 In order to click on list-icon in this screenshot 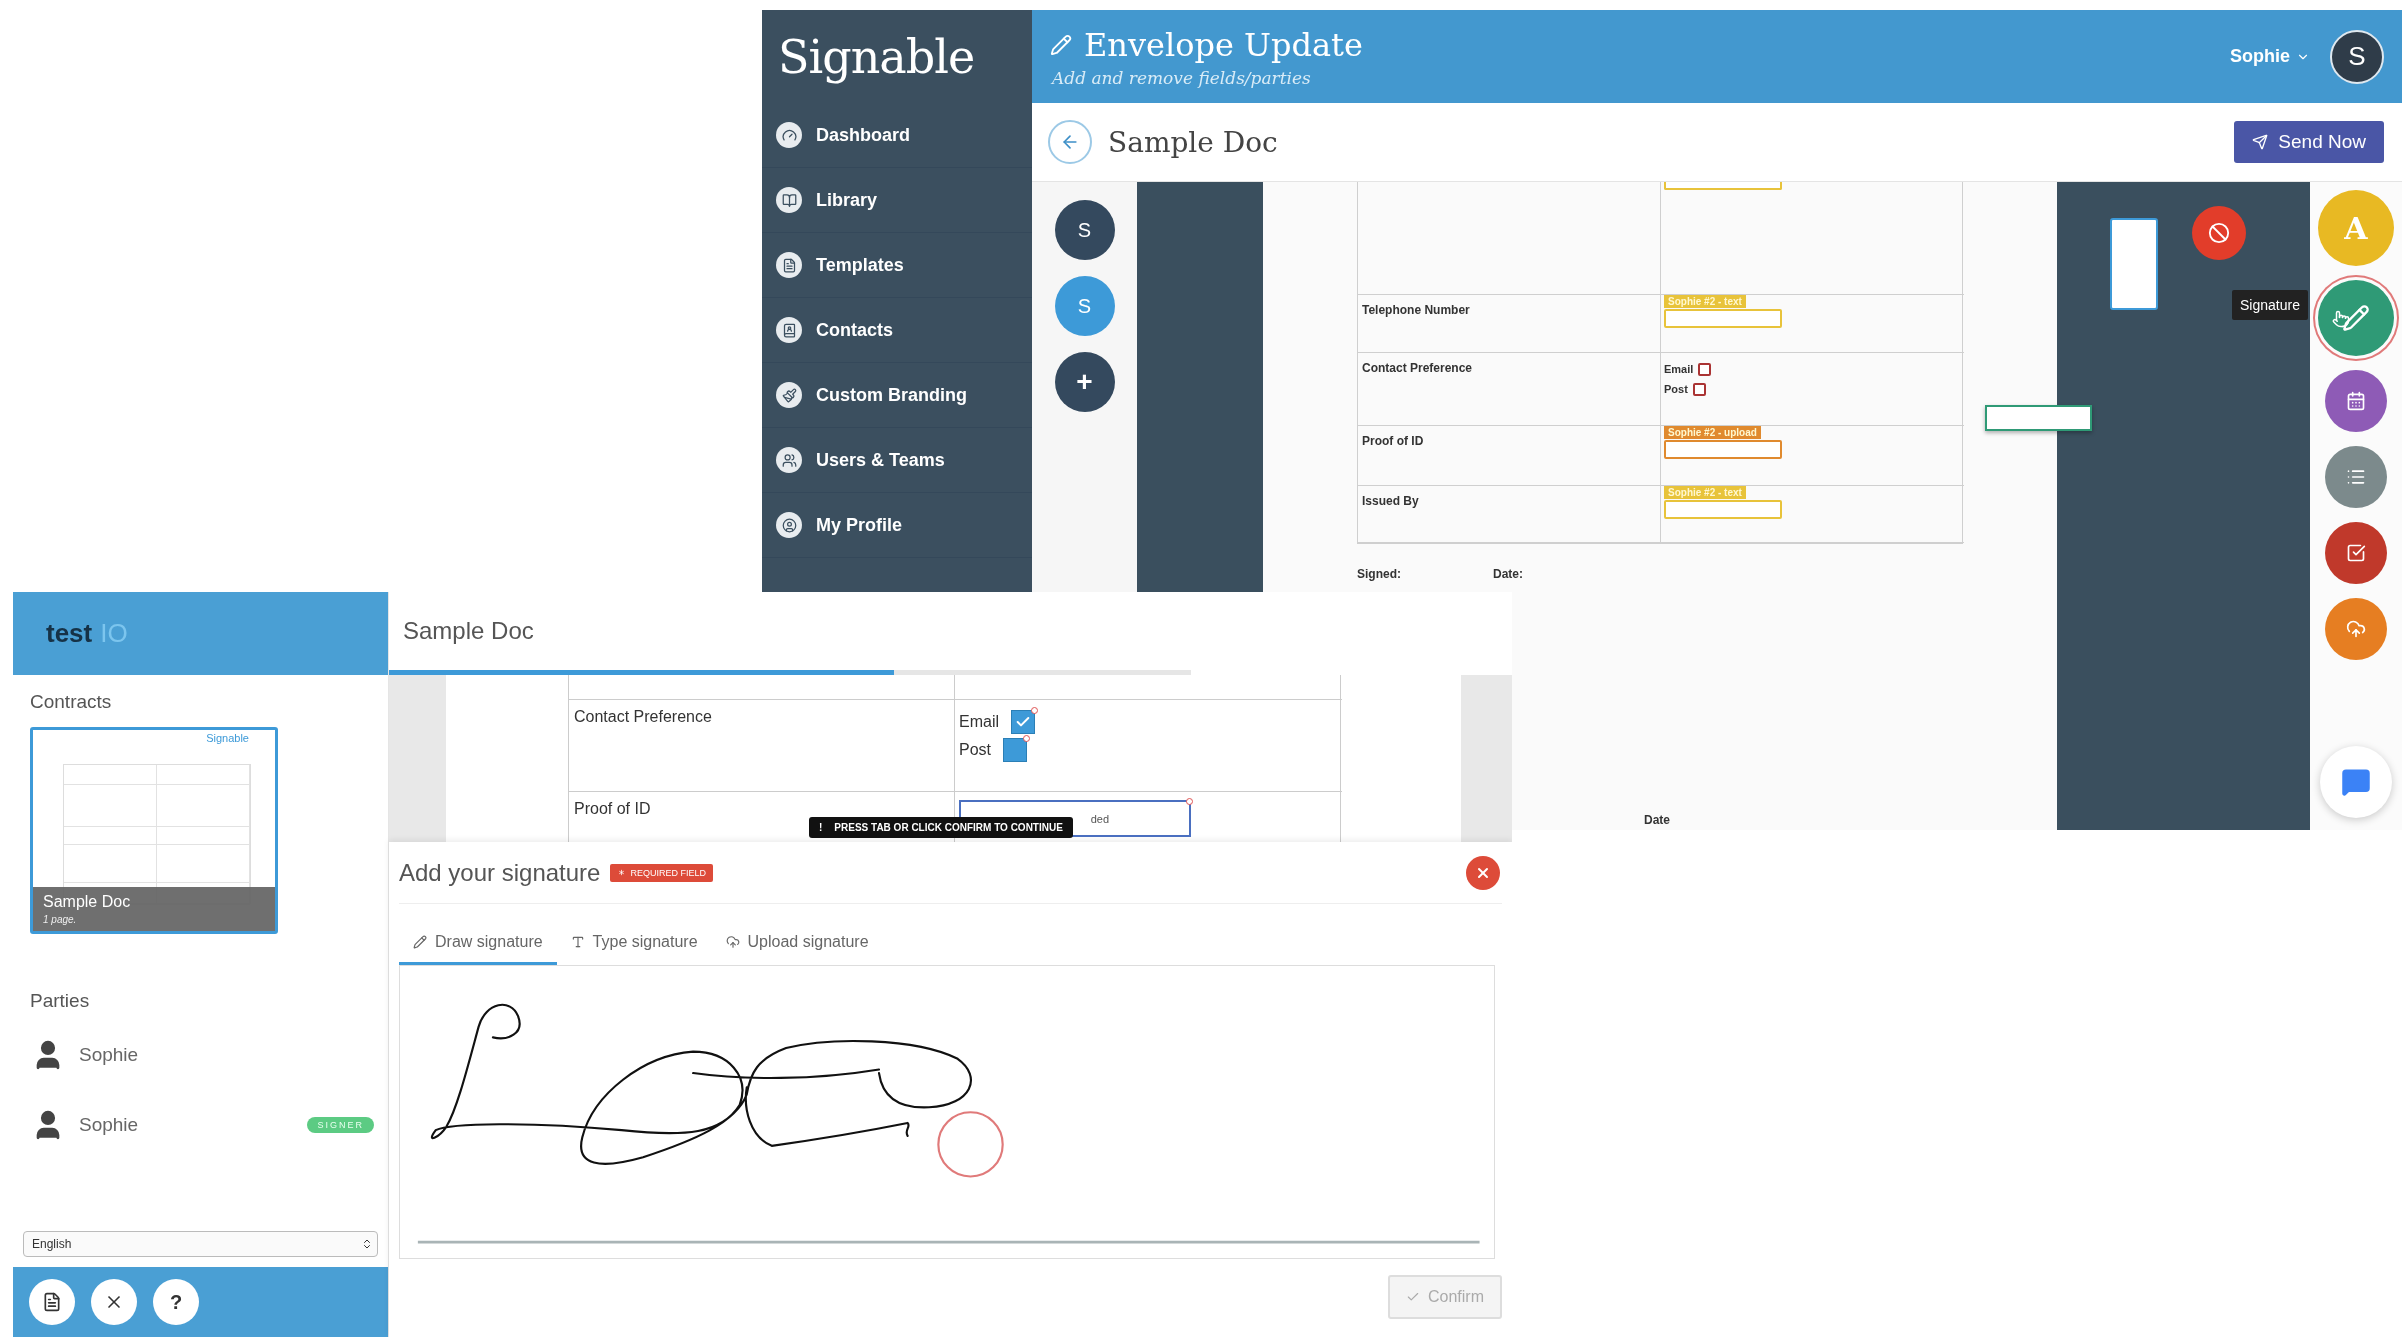, I will do `click(2356, 477)`.